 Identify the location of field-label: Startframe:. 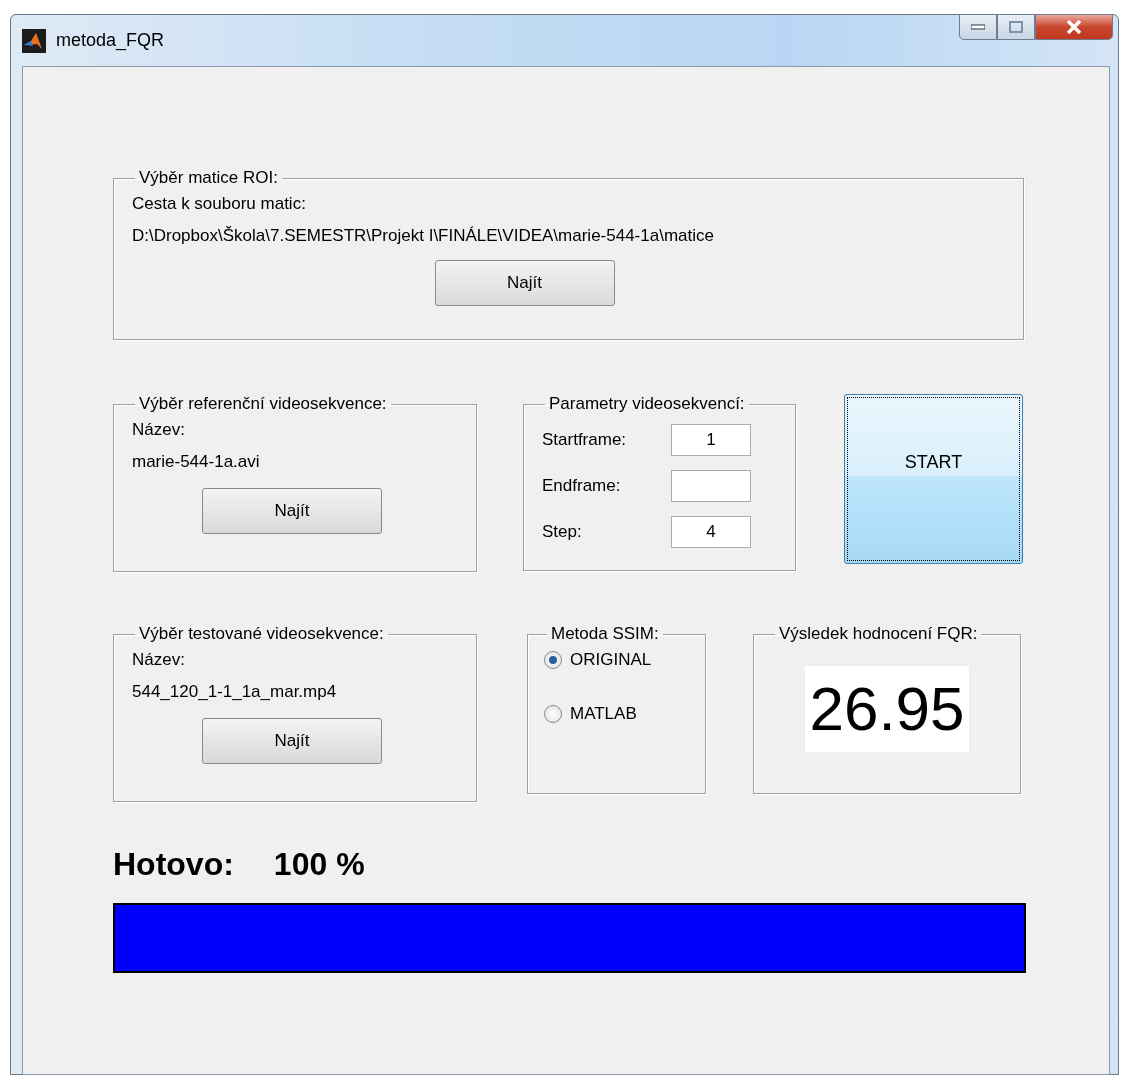
(584, 440).